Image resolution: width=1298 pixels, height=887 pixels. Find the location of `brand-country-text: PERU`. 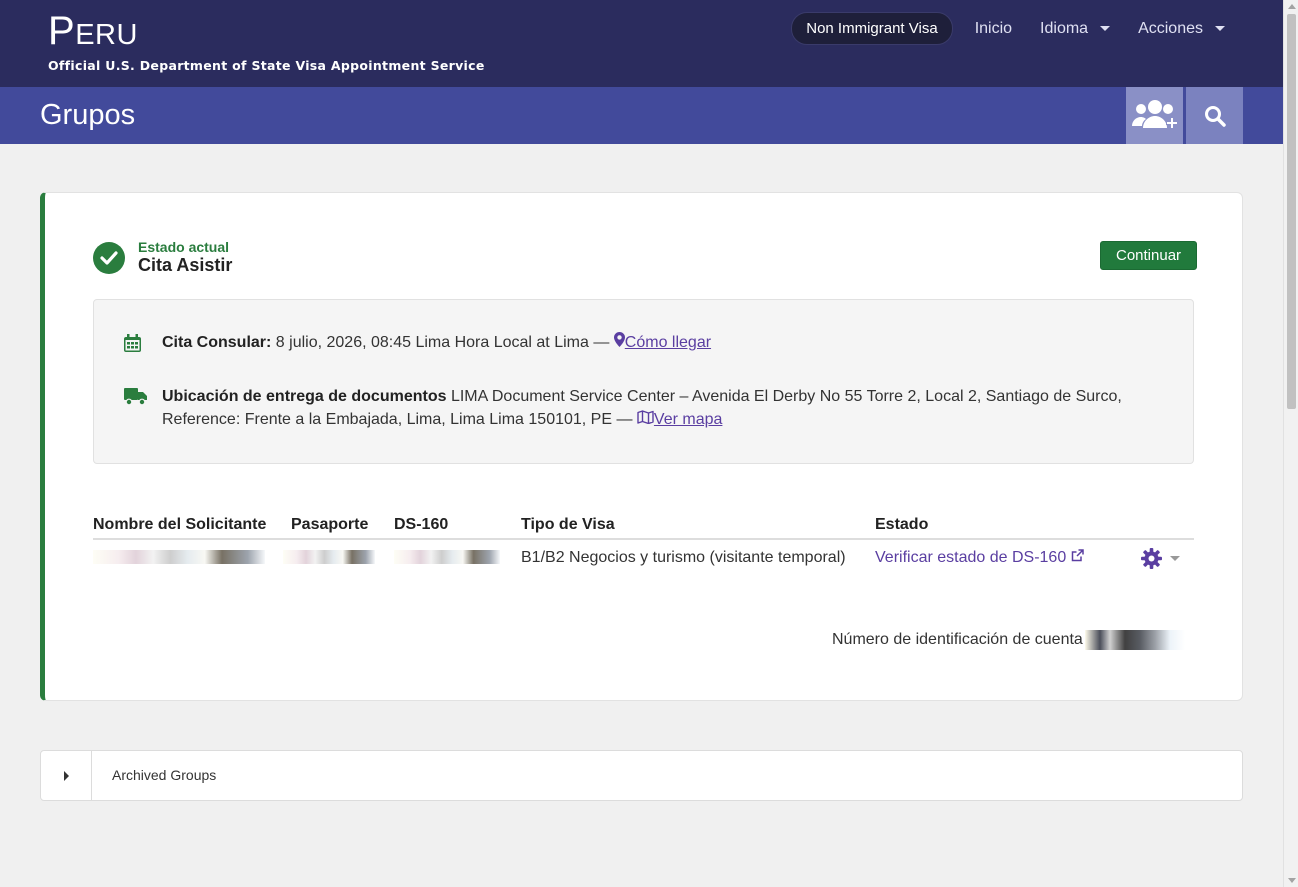

brand-country-text: PERU is located at coordinates (93, 31).